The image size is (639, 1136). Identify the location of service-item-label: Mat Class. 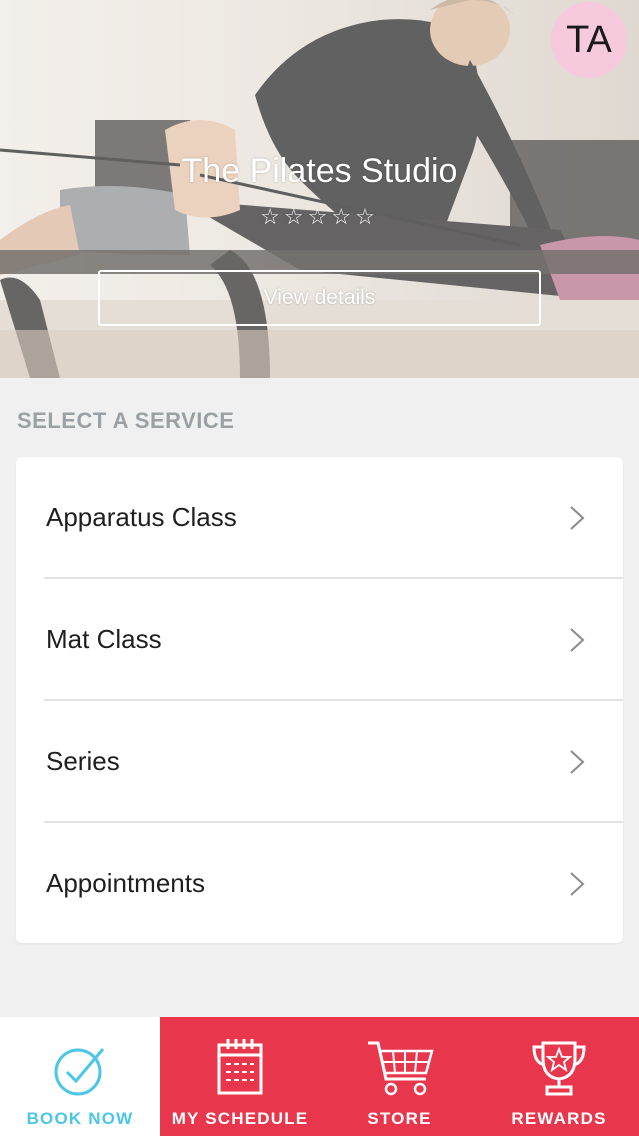
(104, 639).